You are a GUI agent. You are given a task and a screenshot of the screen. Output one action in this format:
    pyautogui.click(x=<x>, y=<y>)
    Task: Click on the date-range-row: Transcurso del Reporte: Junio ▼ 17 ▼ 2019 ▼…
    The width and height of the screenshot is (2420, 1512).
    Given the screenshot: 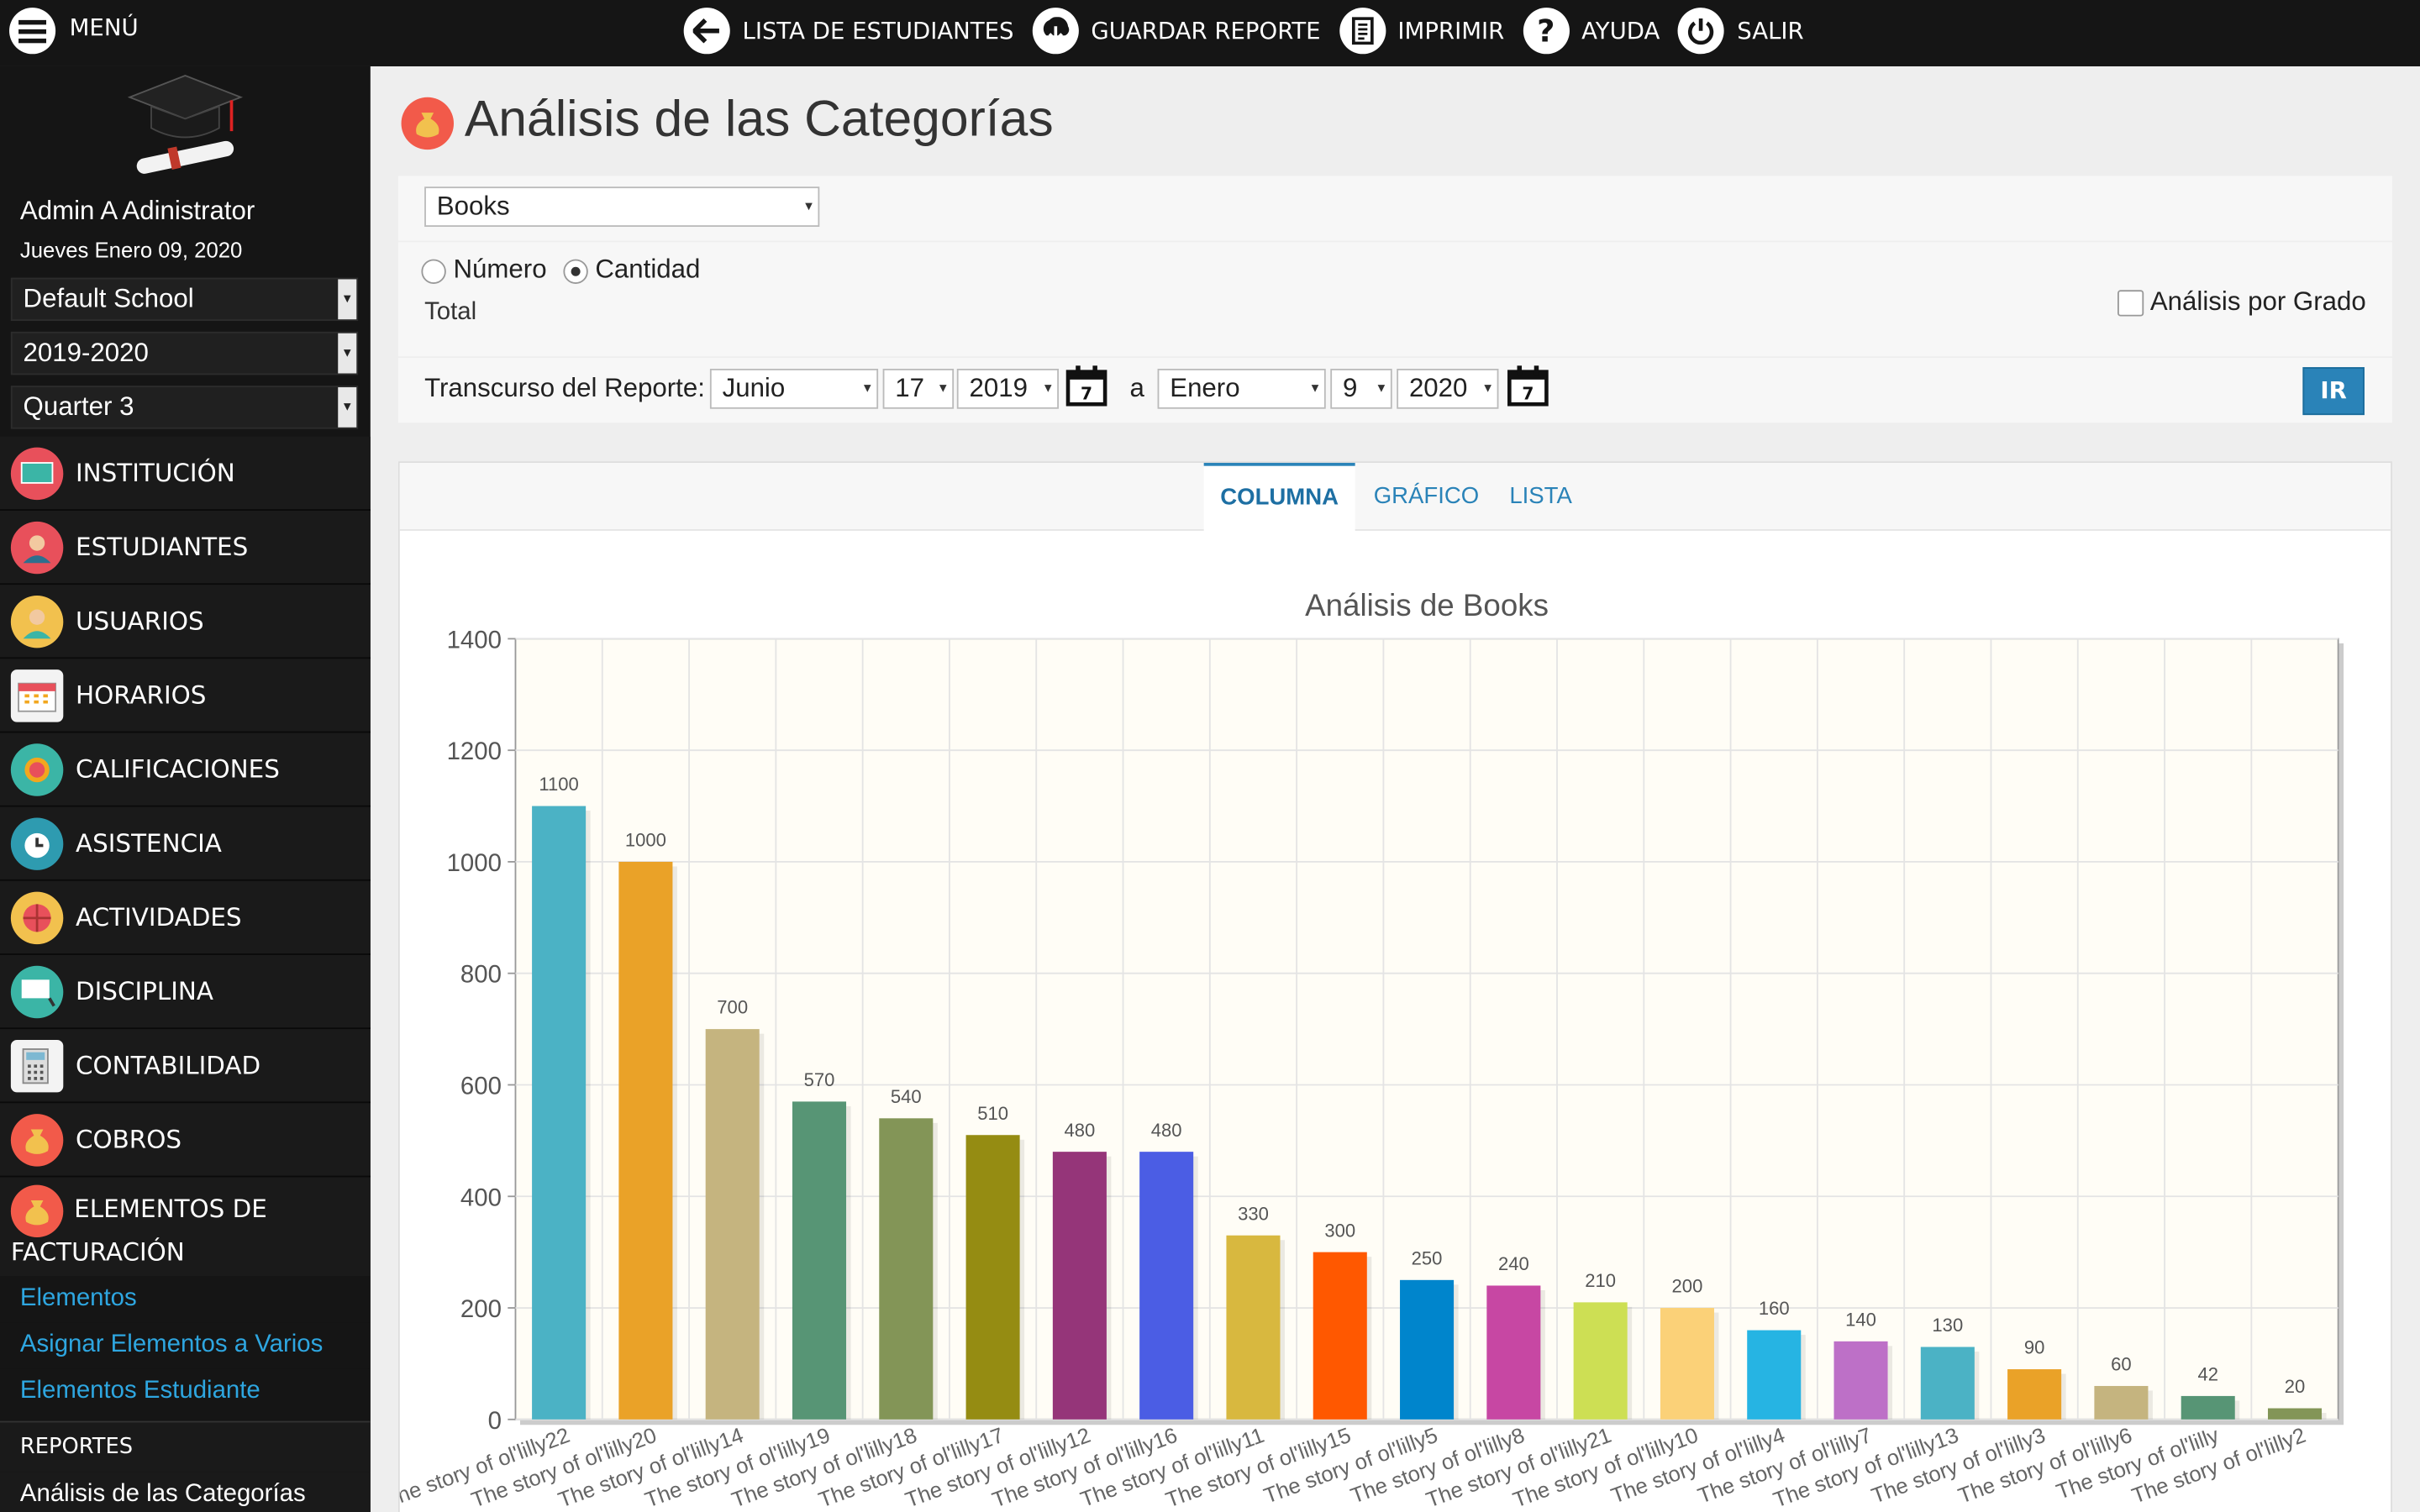 What is the action you would take?
    pyautogui.click(x=1394, y=390)
    